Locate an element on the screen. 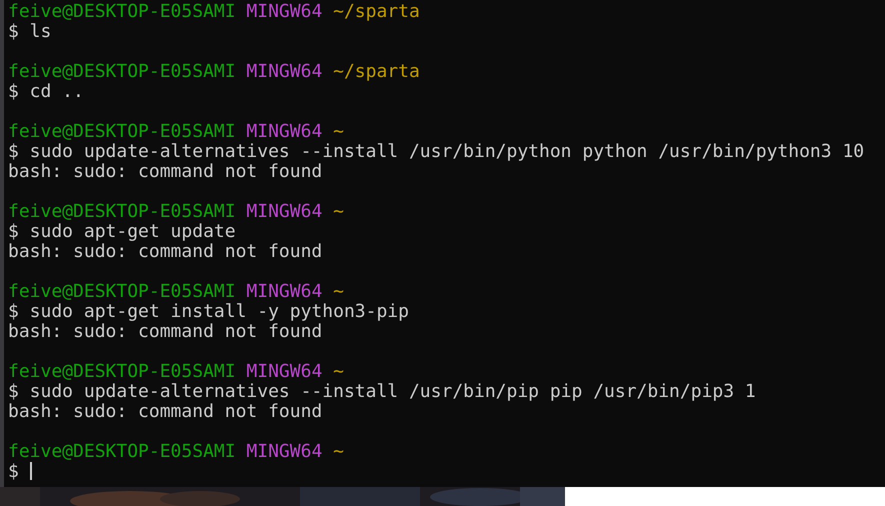 The width and height of the screenshot is (885, 506). command-line: $ is located at coordinates (13, 471).